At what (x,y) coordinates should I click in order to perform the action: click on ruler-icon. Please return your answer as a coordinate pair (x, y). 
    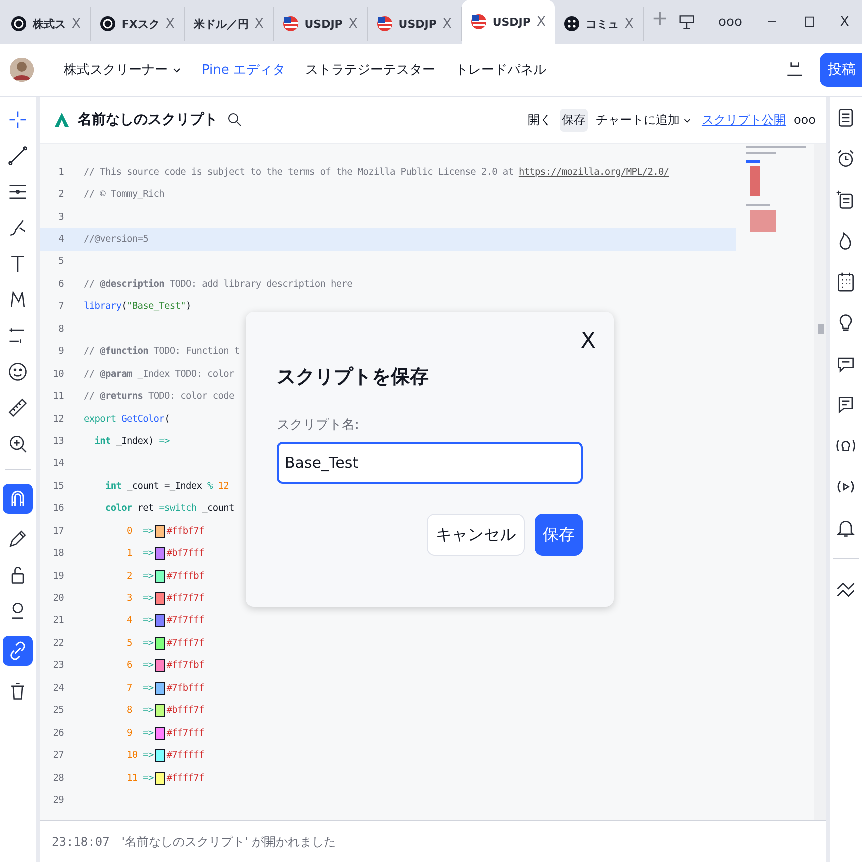
    Looking at the image, I should click on (18, 408).